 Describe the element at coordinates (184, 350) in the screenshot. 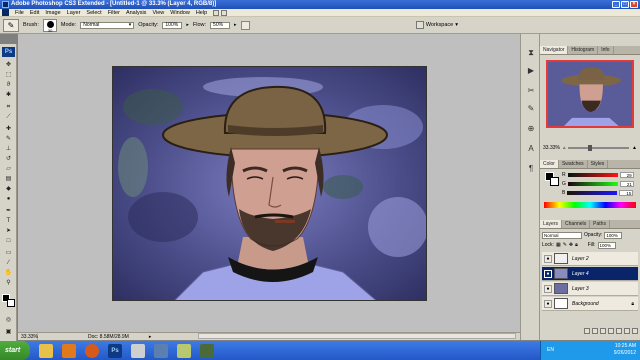

I see `app7-icon` at that location.